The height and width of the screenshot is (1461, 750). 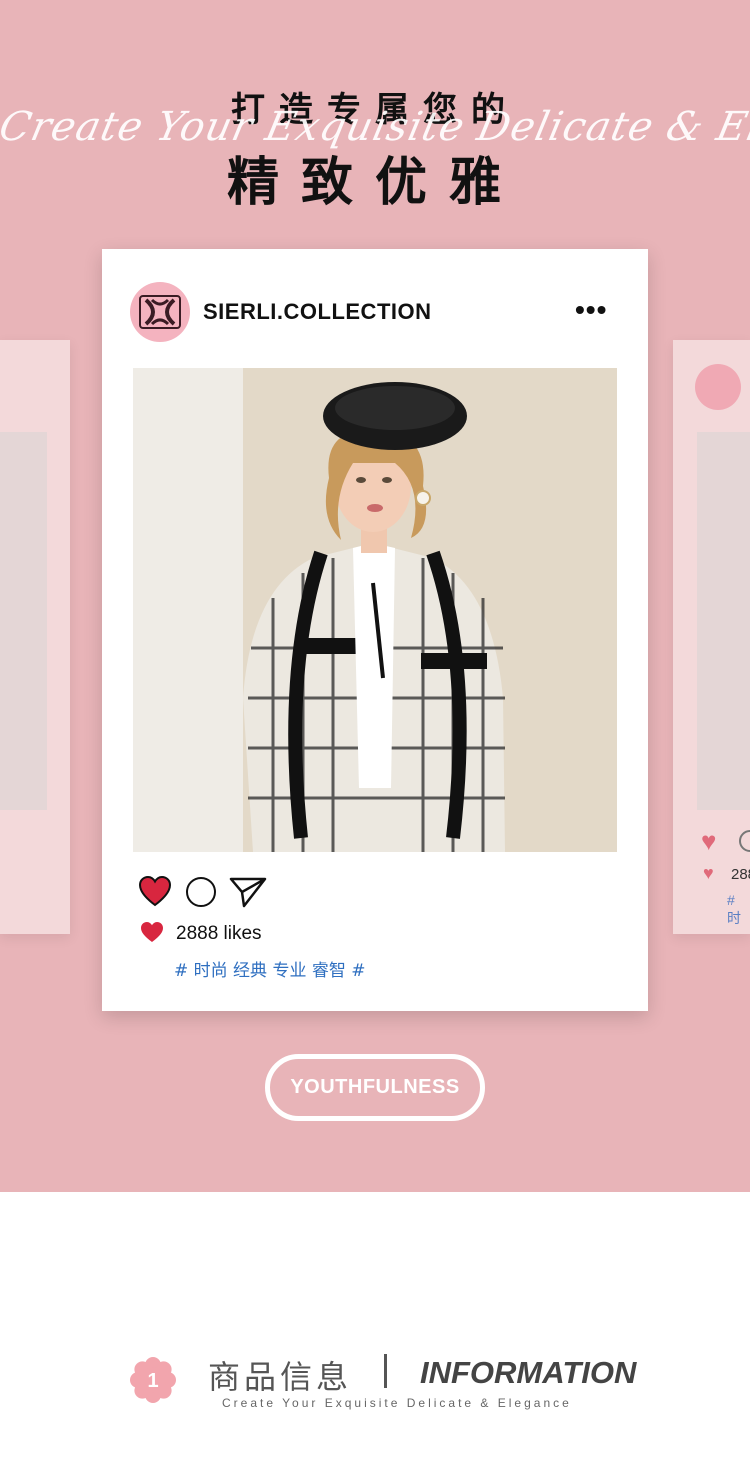 I want to click on logo-icon, so click(x=160, y=312).